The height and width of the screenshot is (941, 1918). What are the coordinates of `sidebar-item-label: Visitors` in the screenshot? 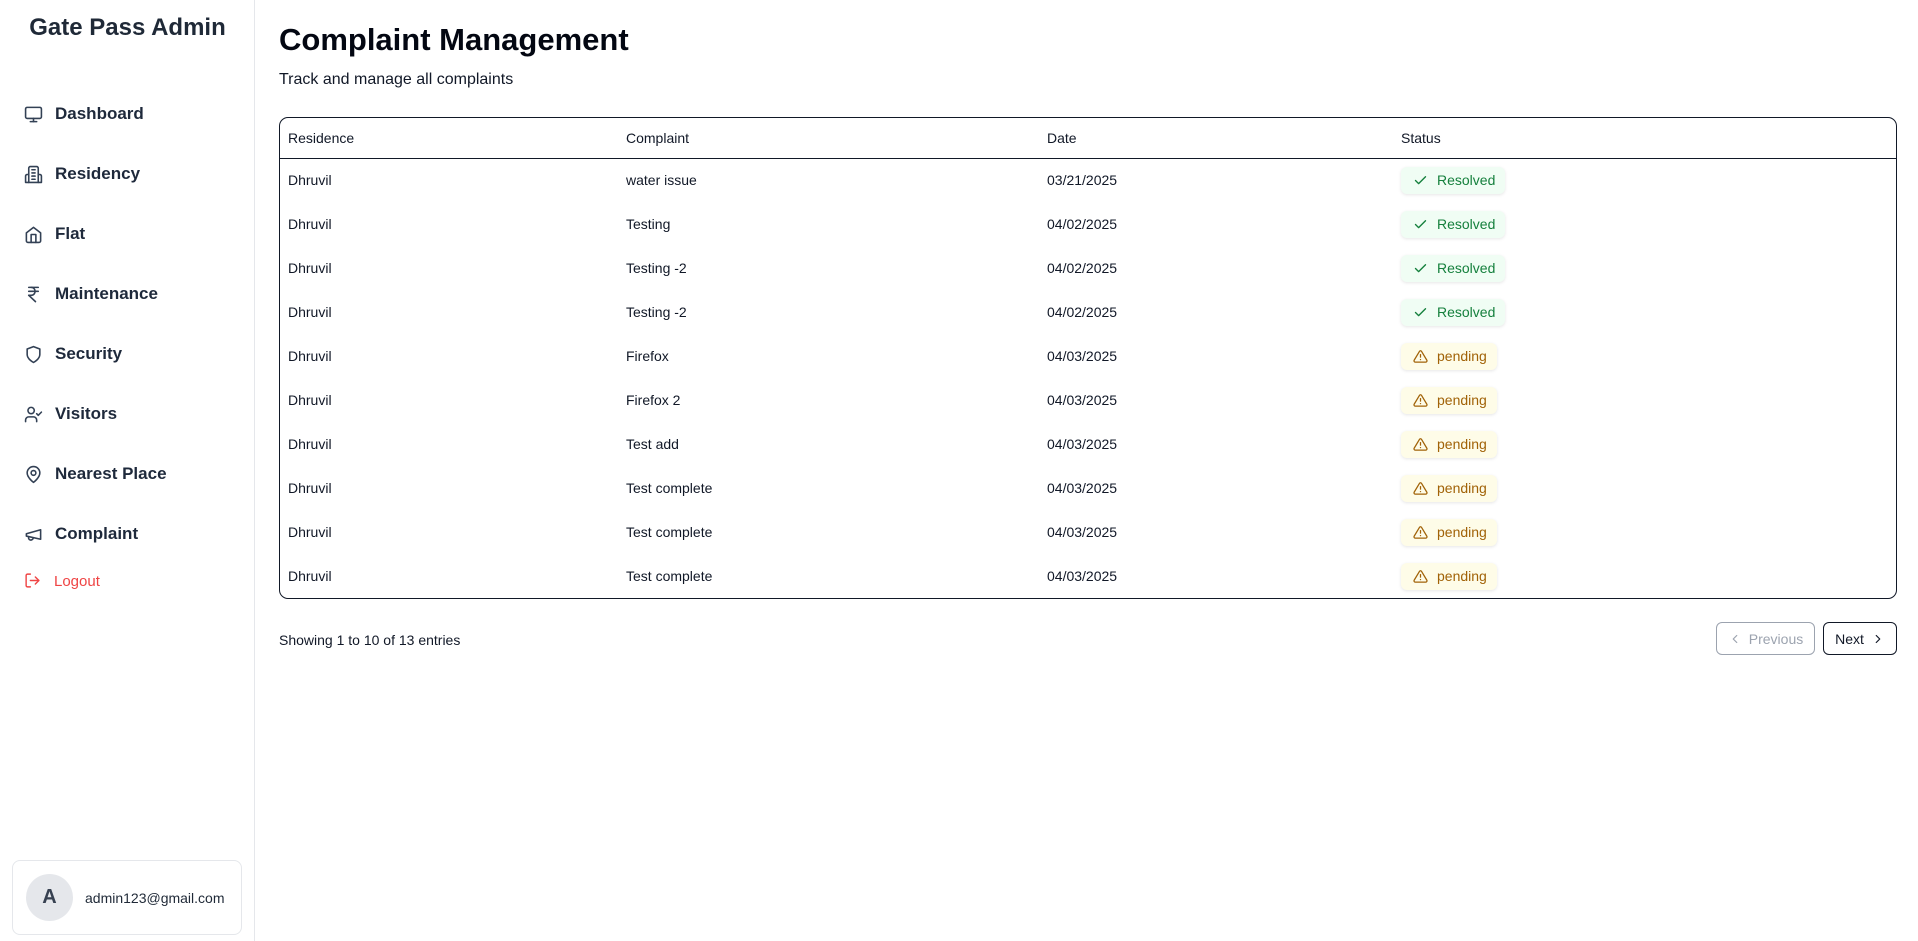 It's located at (86, 413).